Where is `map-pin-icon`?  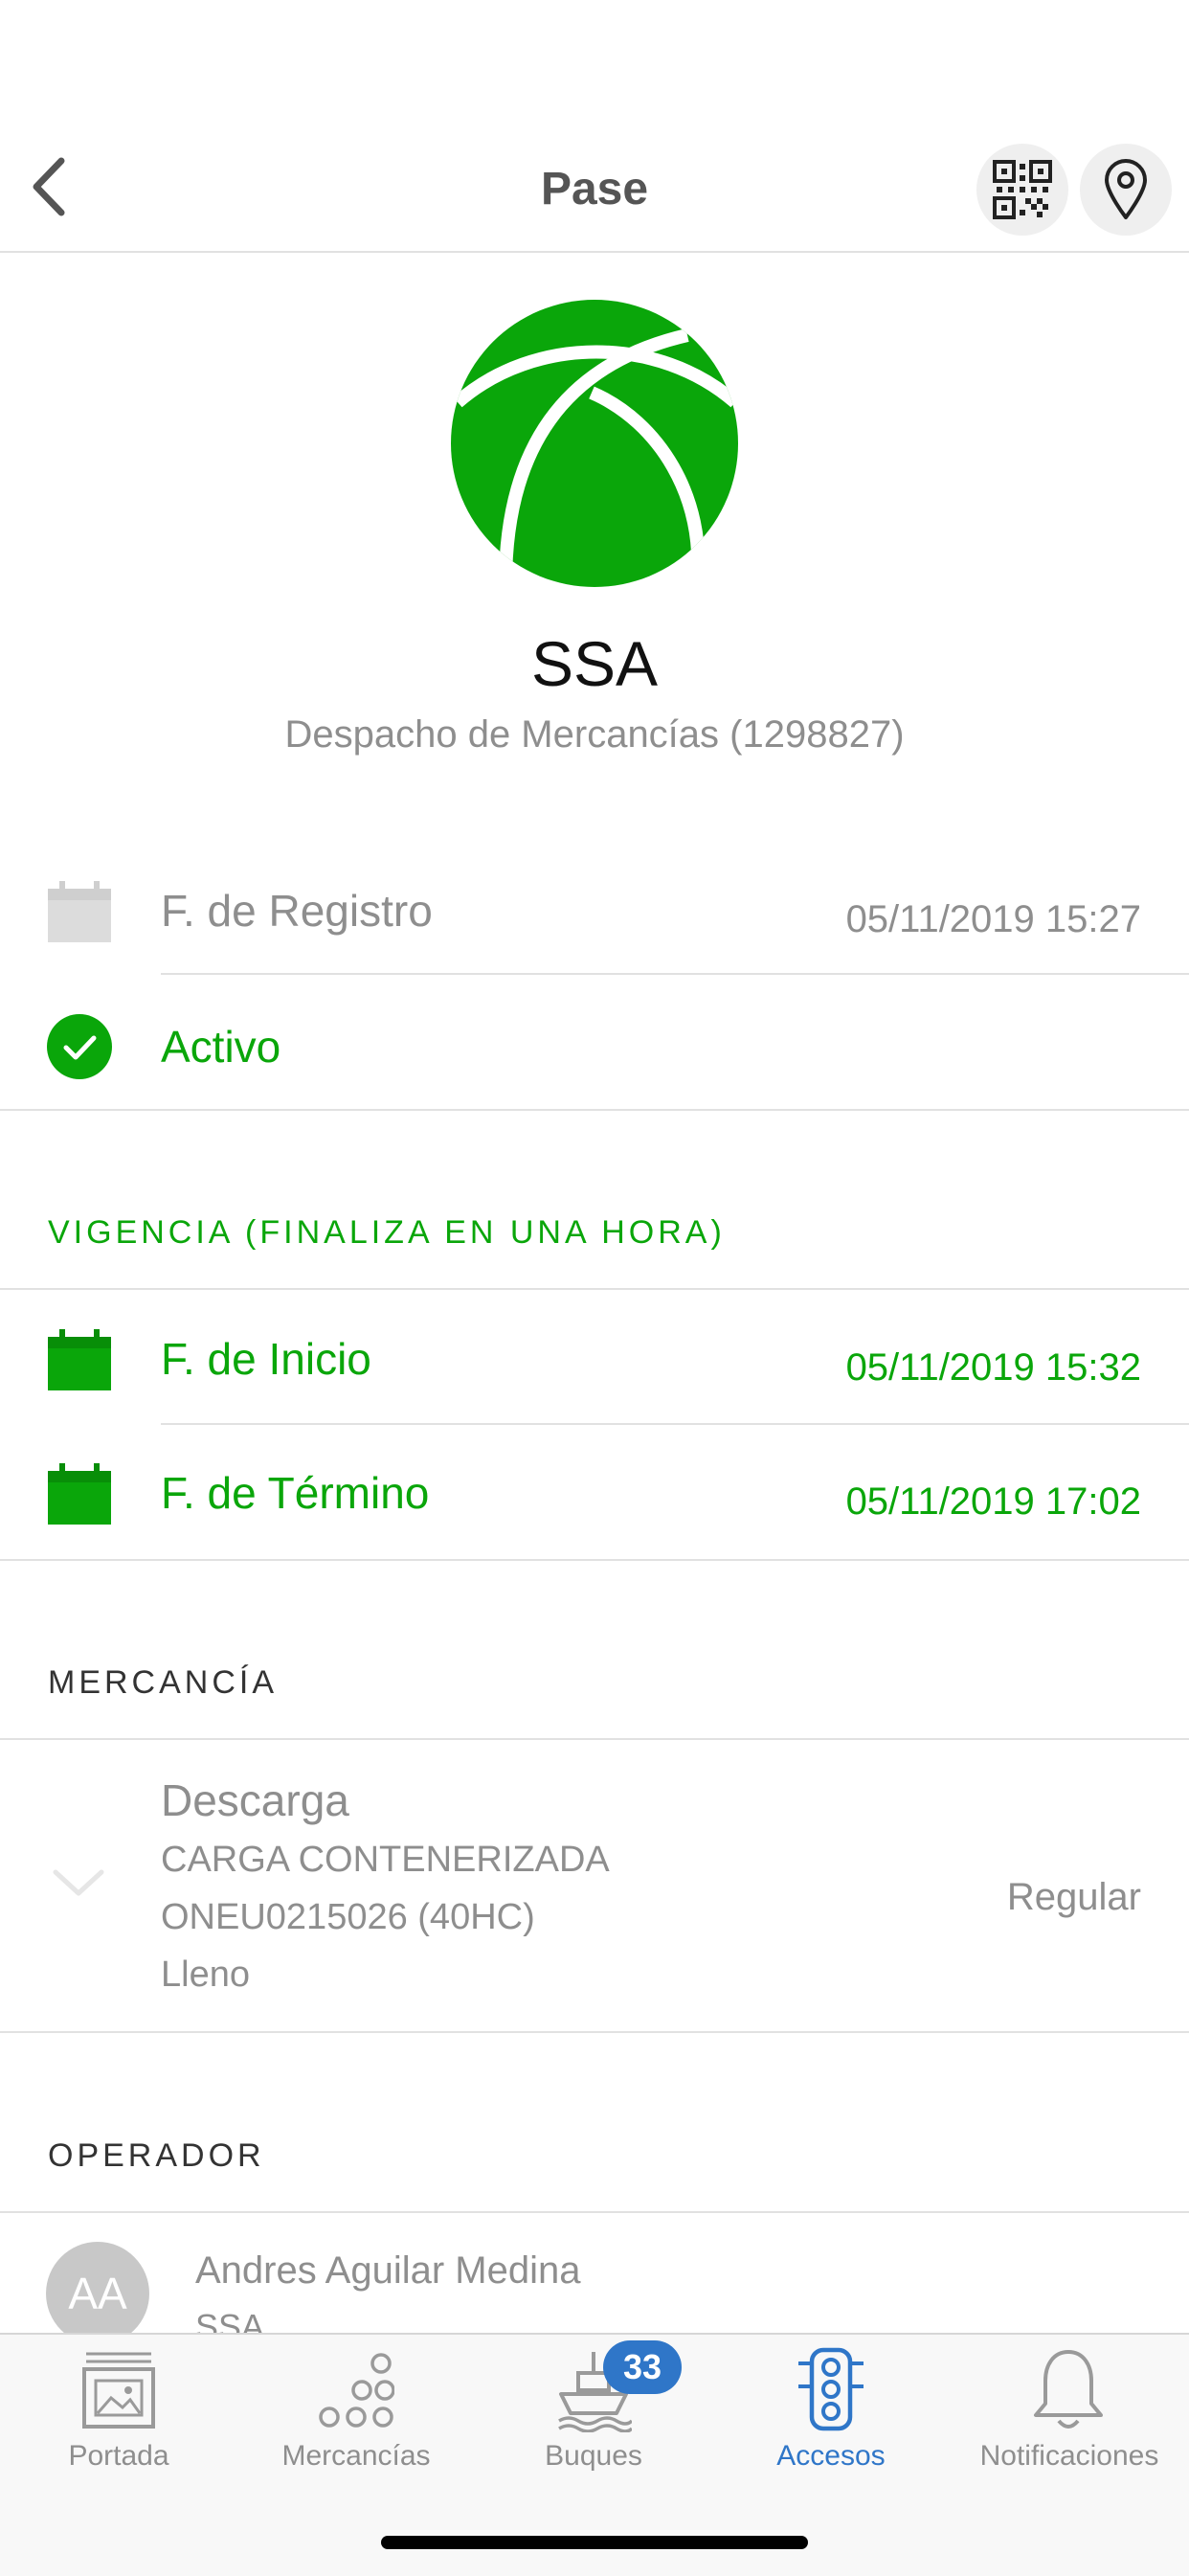
map-pin-icon is located at coordinates (1126, 189).